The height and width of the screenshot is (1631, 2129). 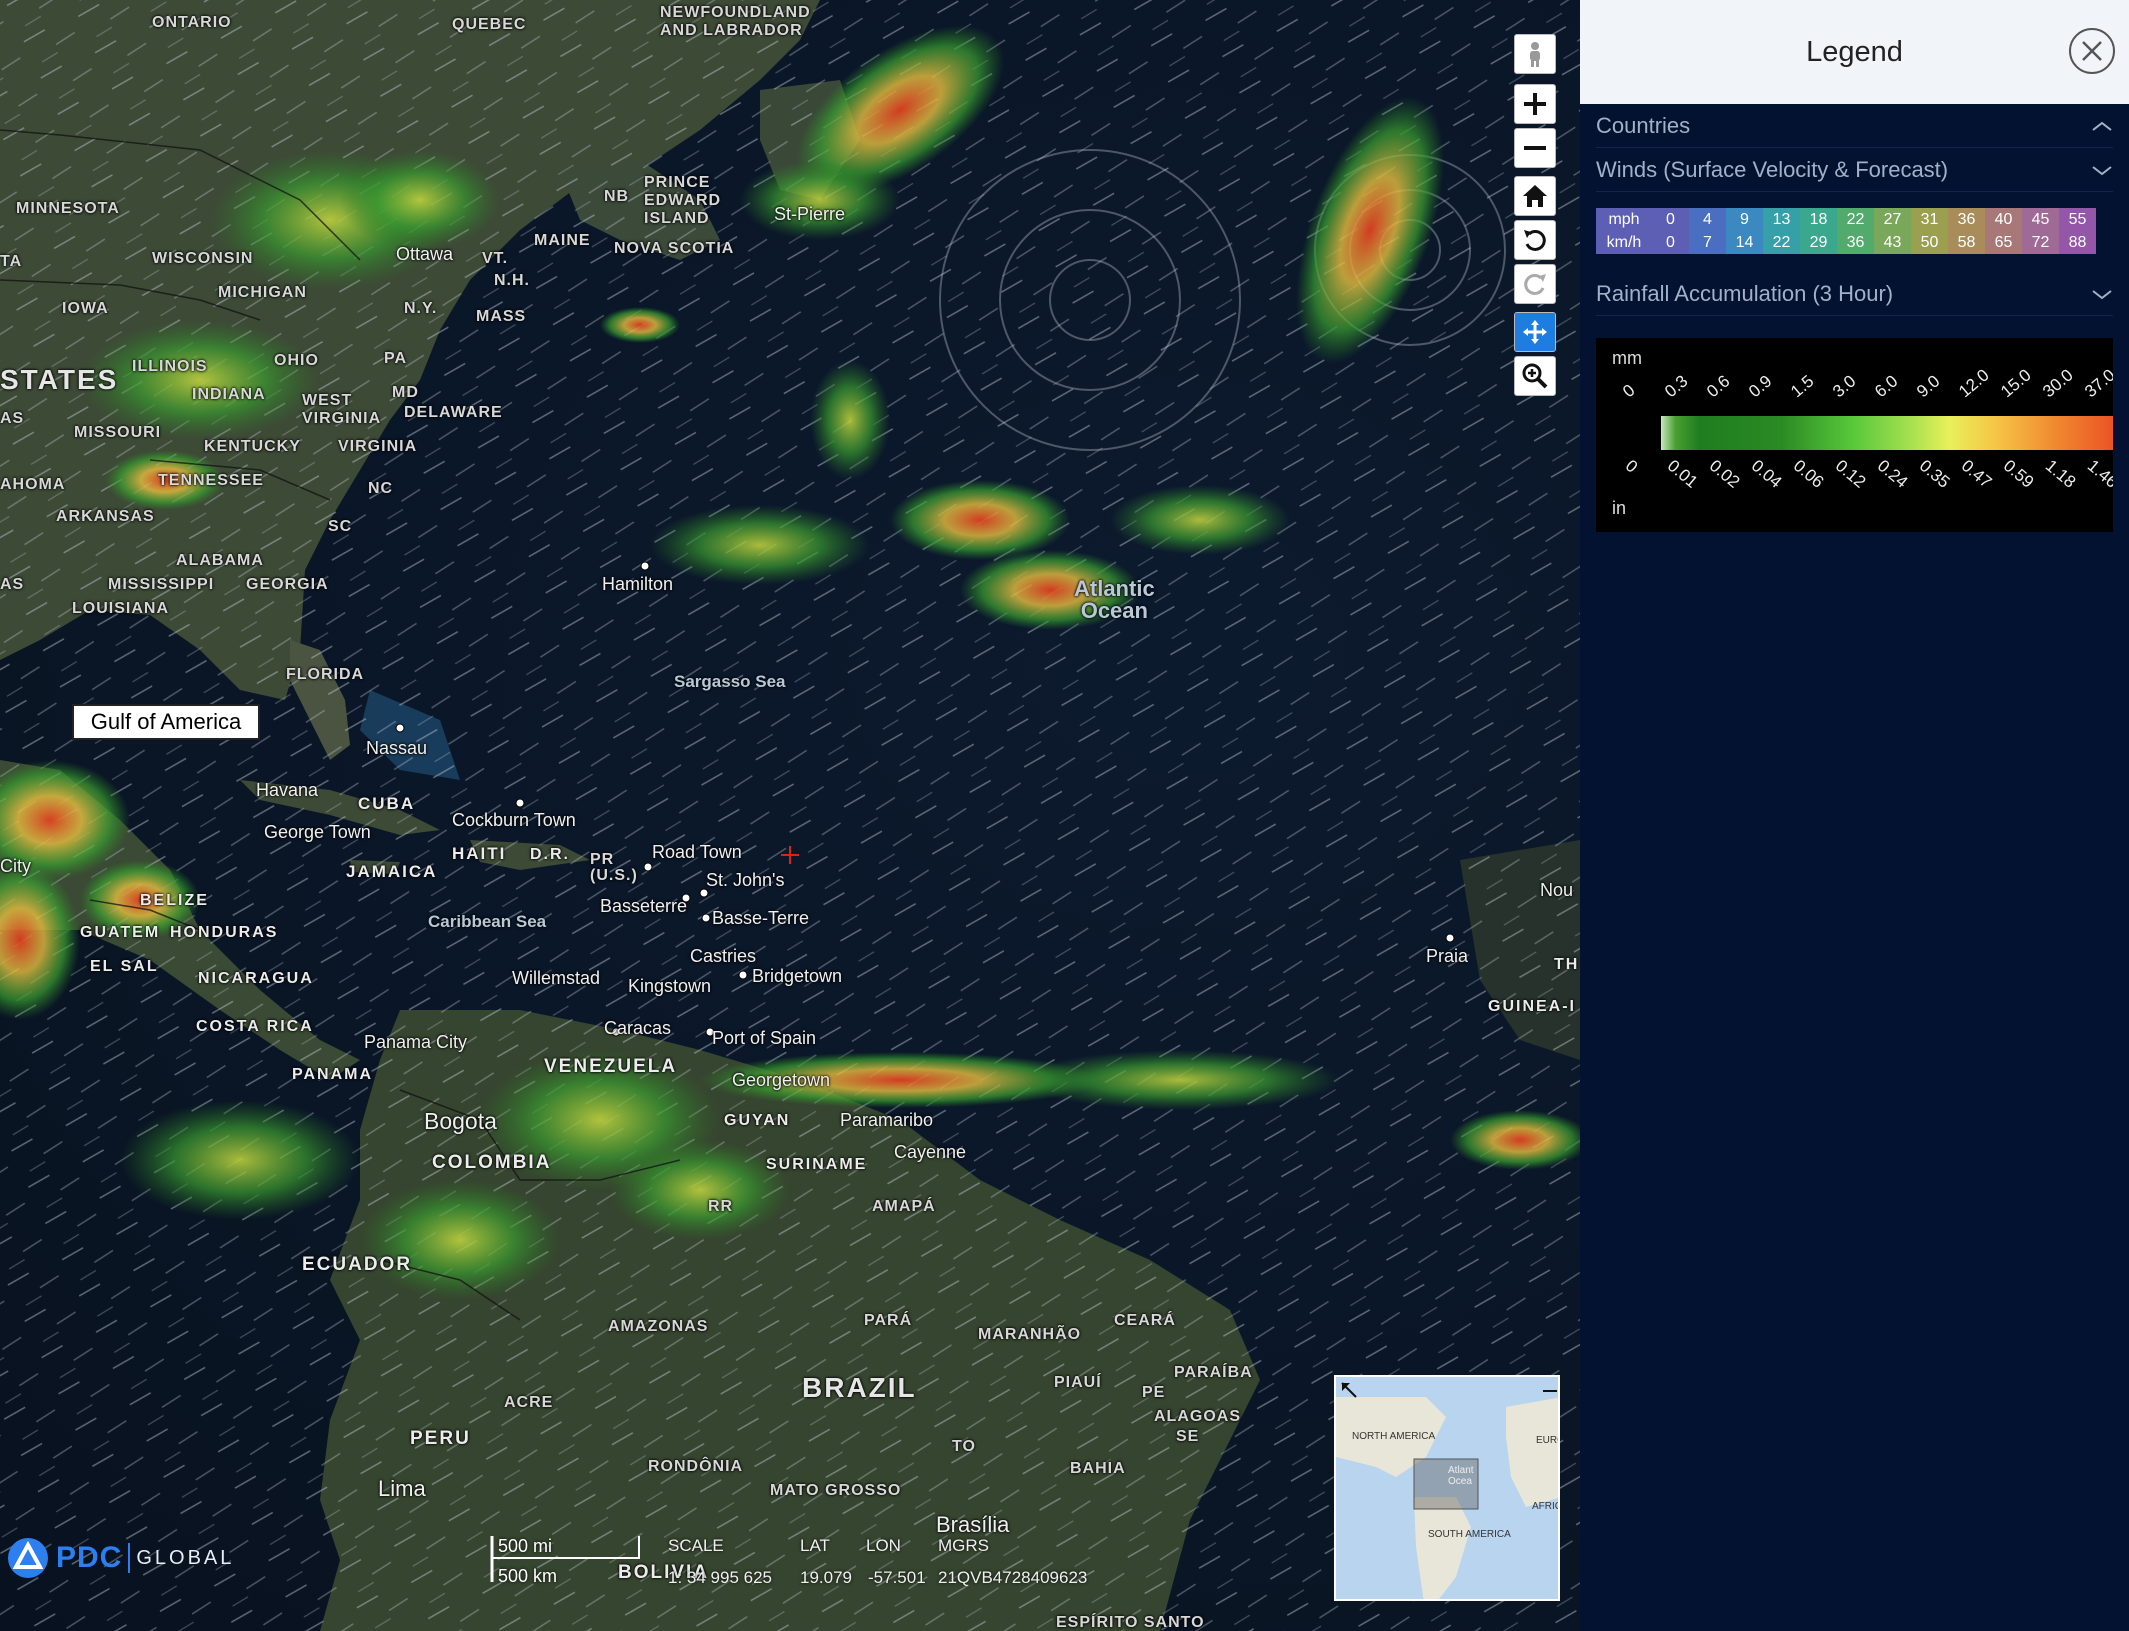 I want to click on section-rainfall: Rainfall Accumulation (3 Hour), so click(x=1854, y=294).